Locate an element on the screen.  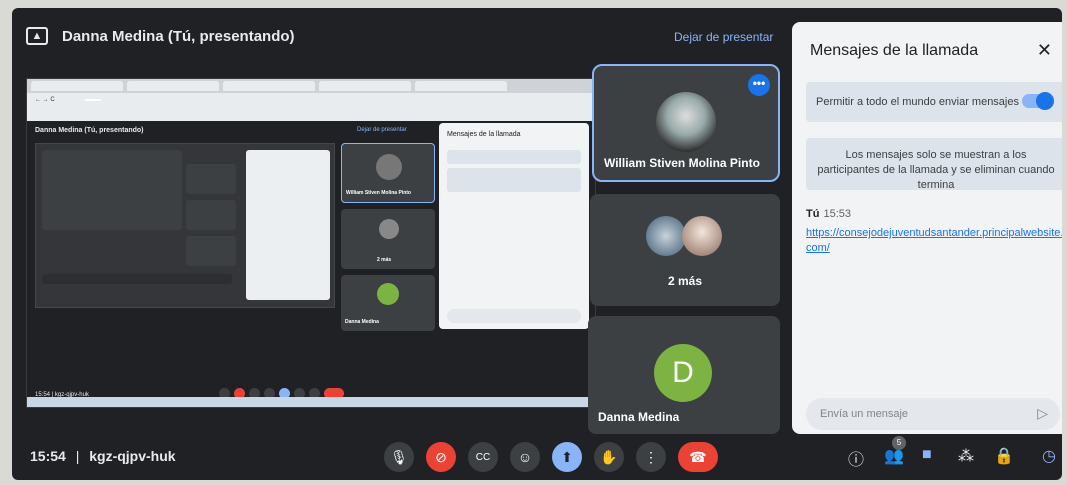
more-vert-icon: ⋮ is located at coordinates (651, 456).